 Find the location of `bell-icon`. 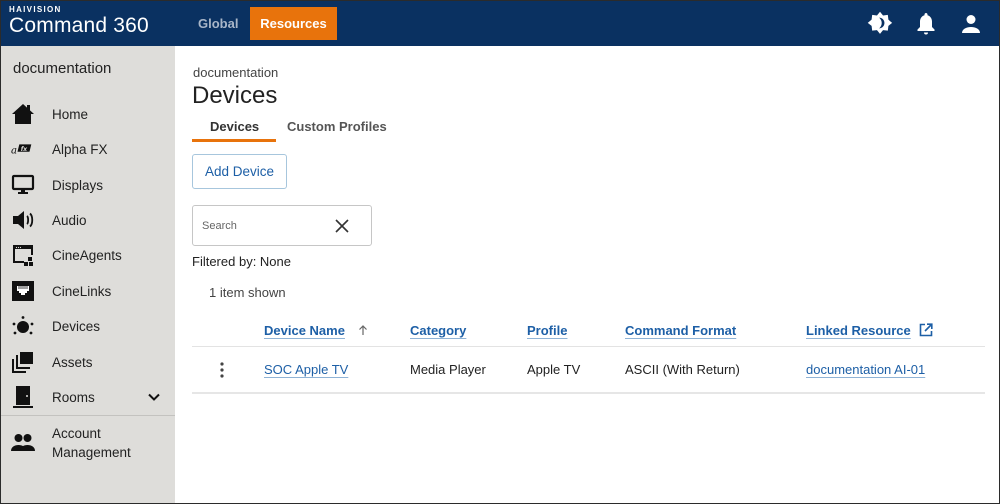

bell-icon is located at coordinates (926, 24).